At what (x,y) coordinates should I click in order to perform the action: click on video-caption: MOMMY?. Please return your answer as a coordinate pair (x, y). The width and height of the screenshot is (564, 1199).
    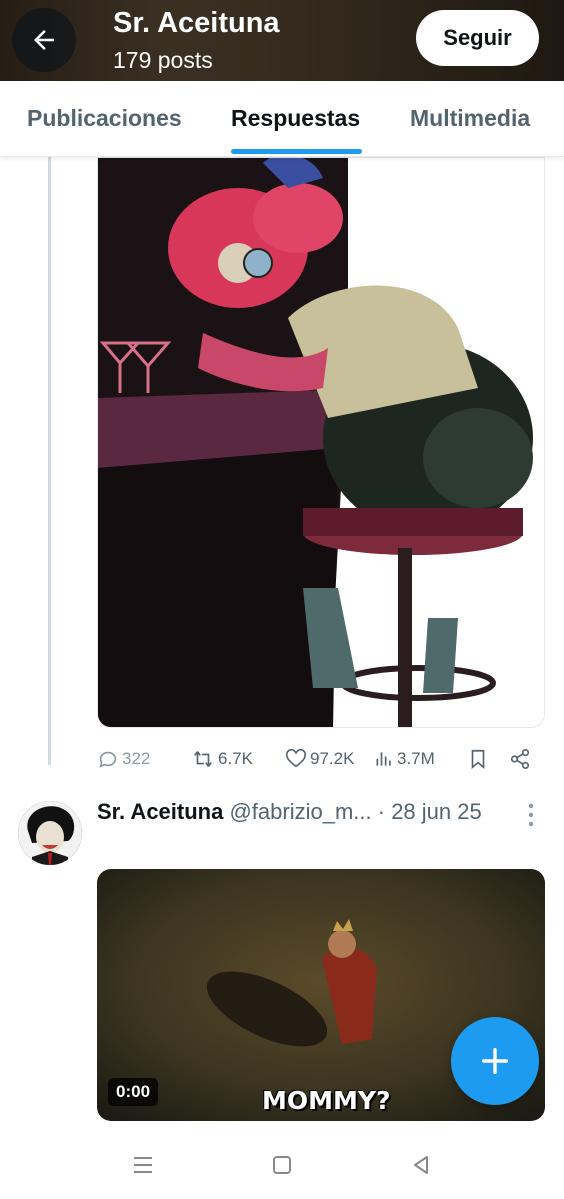
    Looking at the image, I should click on (326, 1100).